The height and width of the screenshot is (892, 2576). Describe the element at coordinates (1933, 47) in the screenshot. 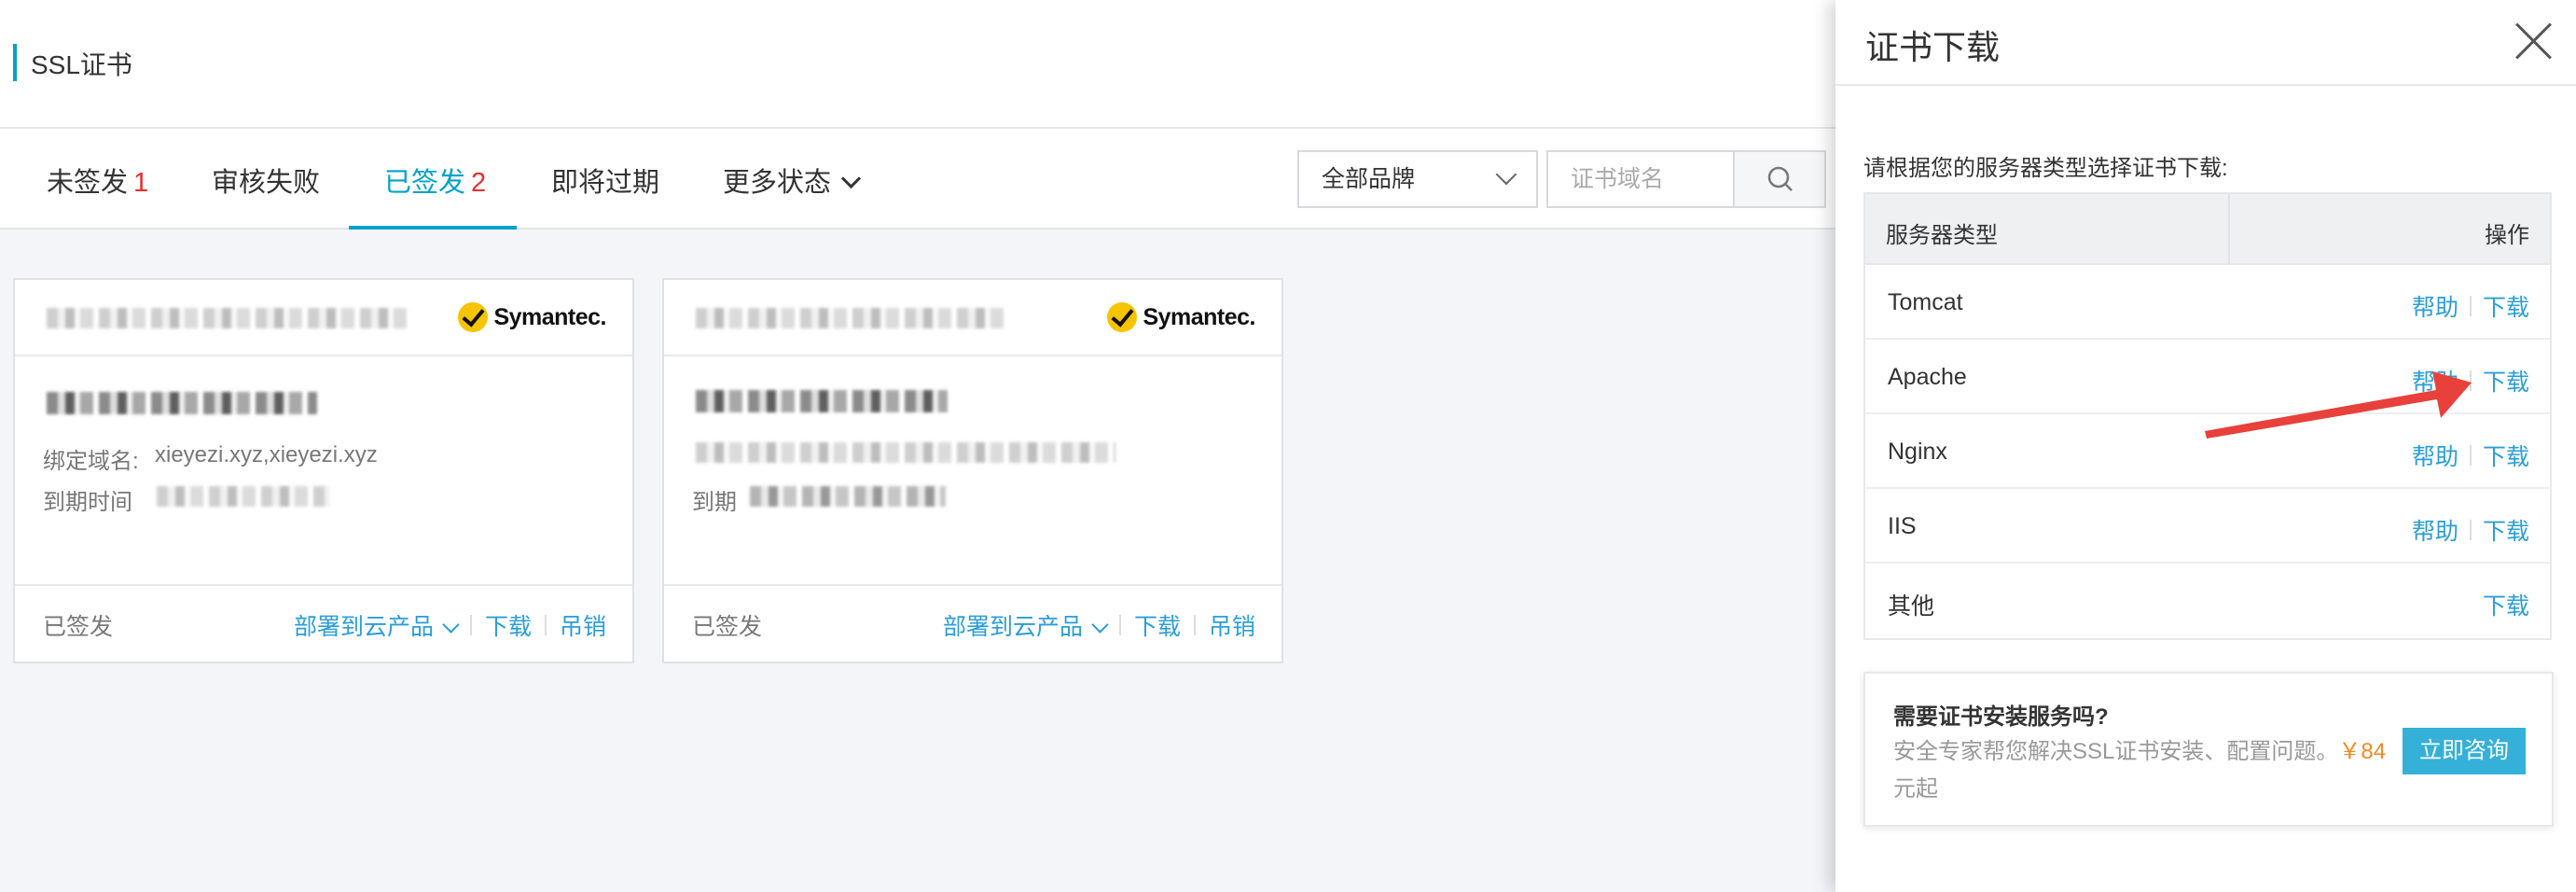

I see `drawer-title: 证书下载` at that location.